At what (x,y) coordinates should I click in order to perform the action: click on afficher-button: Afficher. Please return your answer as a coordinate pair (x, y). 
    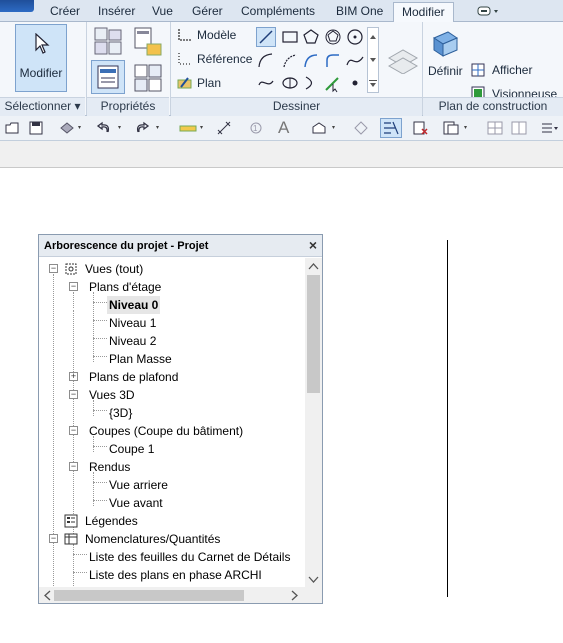
    Looking at the image, I should click on (512, 70).